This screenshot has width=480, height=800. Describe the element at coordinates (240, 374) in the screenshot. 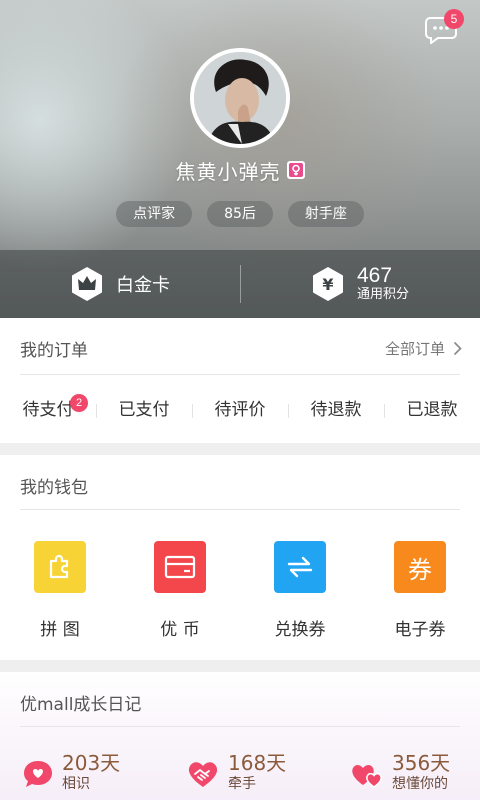

I see `orders-divider` at that location.